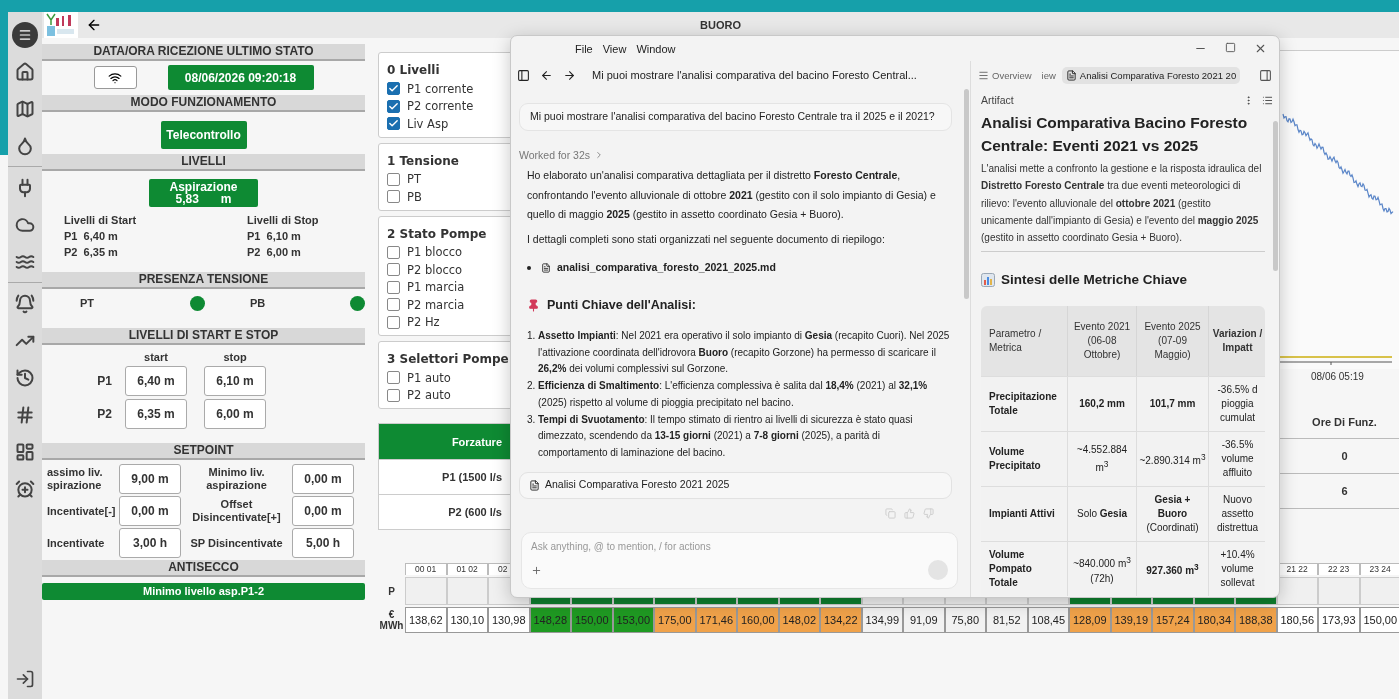 This screenshot has height=699, width=1399. I want to click on stop-field: 6,00 m, so click(235, 414).